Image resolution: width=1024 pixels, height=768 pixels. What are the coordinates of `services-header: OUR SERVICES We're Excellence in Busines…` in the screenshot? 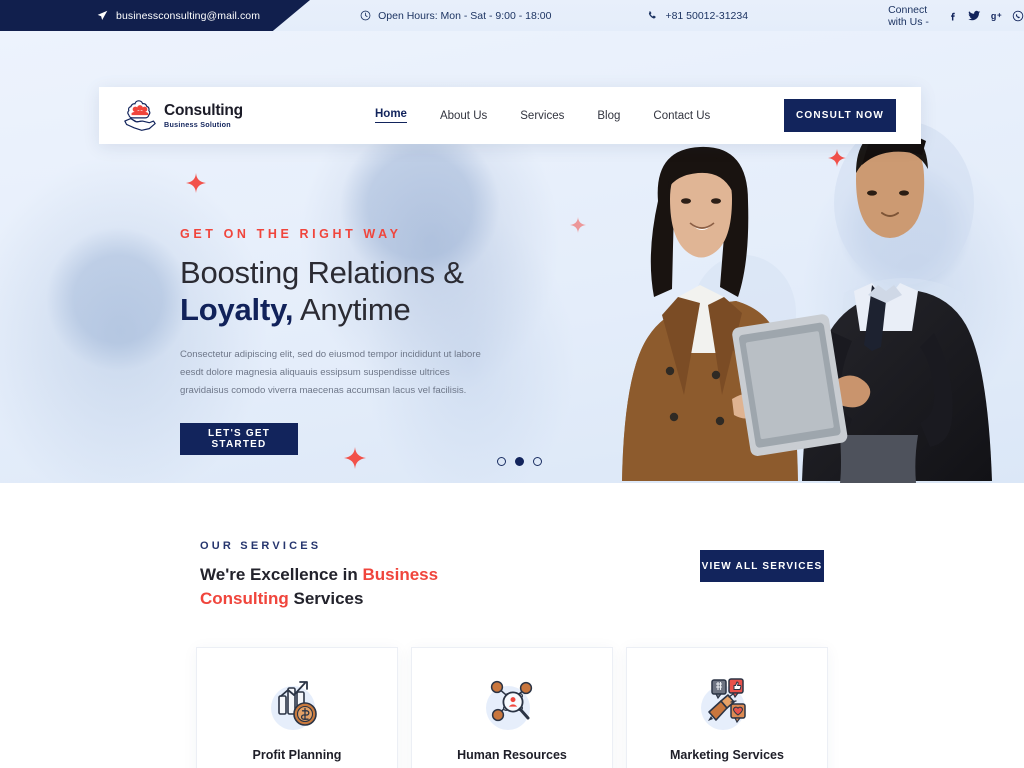 It's located at (512, 575).